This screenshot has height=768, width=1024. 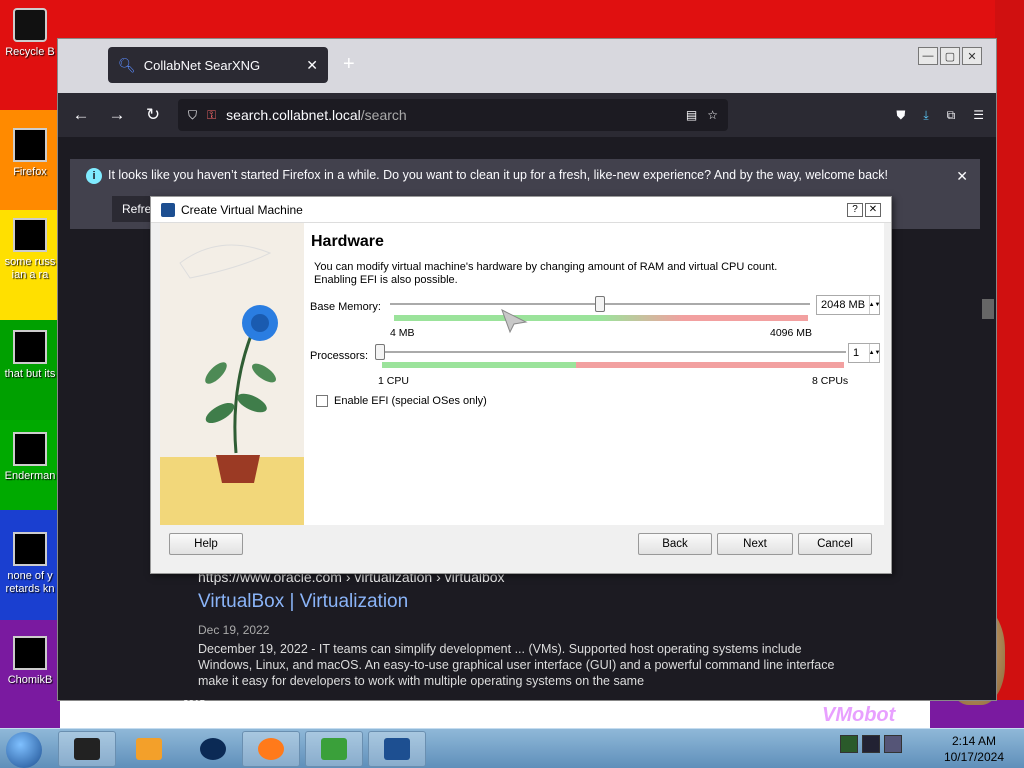 I want to click on memory-value: 2048 MB, so click(x=843, y=305).